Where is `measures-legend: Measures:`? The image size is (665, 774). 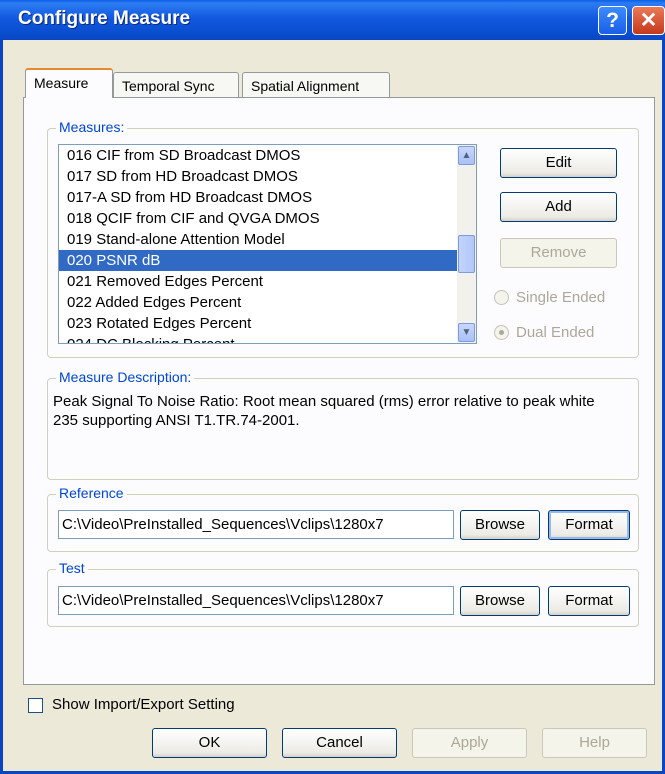 measures-legend: Measures: is located at coordinates (92, 127).